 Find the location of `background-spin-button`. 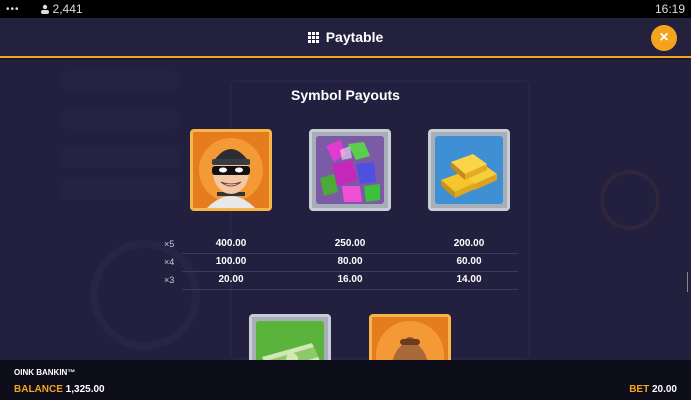

background-spin-button is located at coordinates (630, 200).